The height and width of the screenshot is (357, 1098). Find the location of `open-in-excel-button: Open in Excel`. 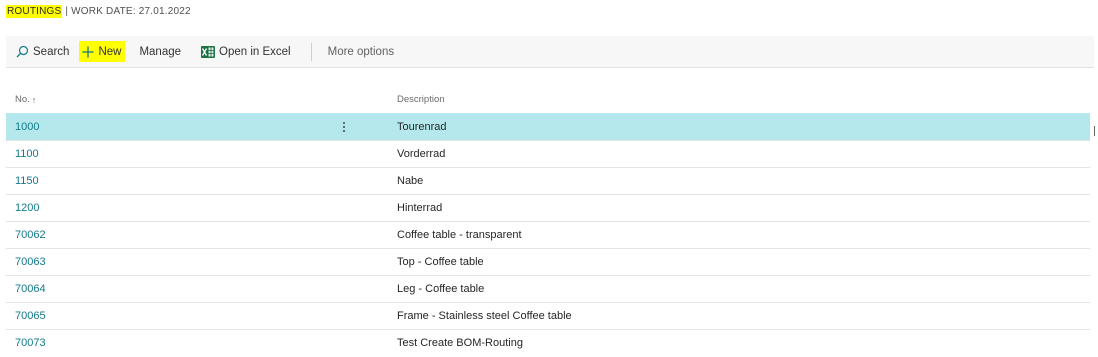

open-in-excel-button: Open in Excel is located at coordinates (246, 52).